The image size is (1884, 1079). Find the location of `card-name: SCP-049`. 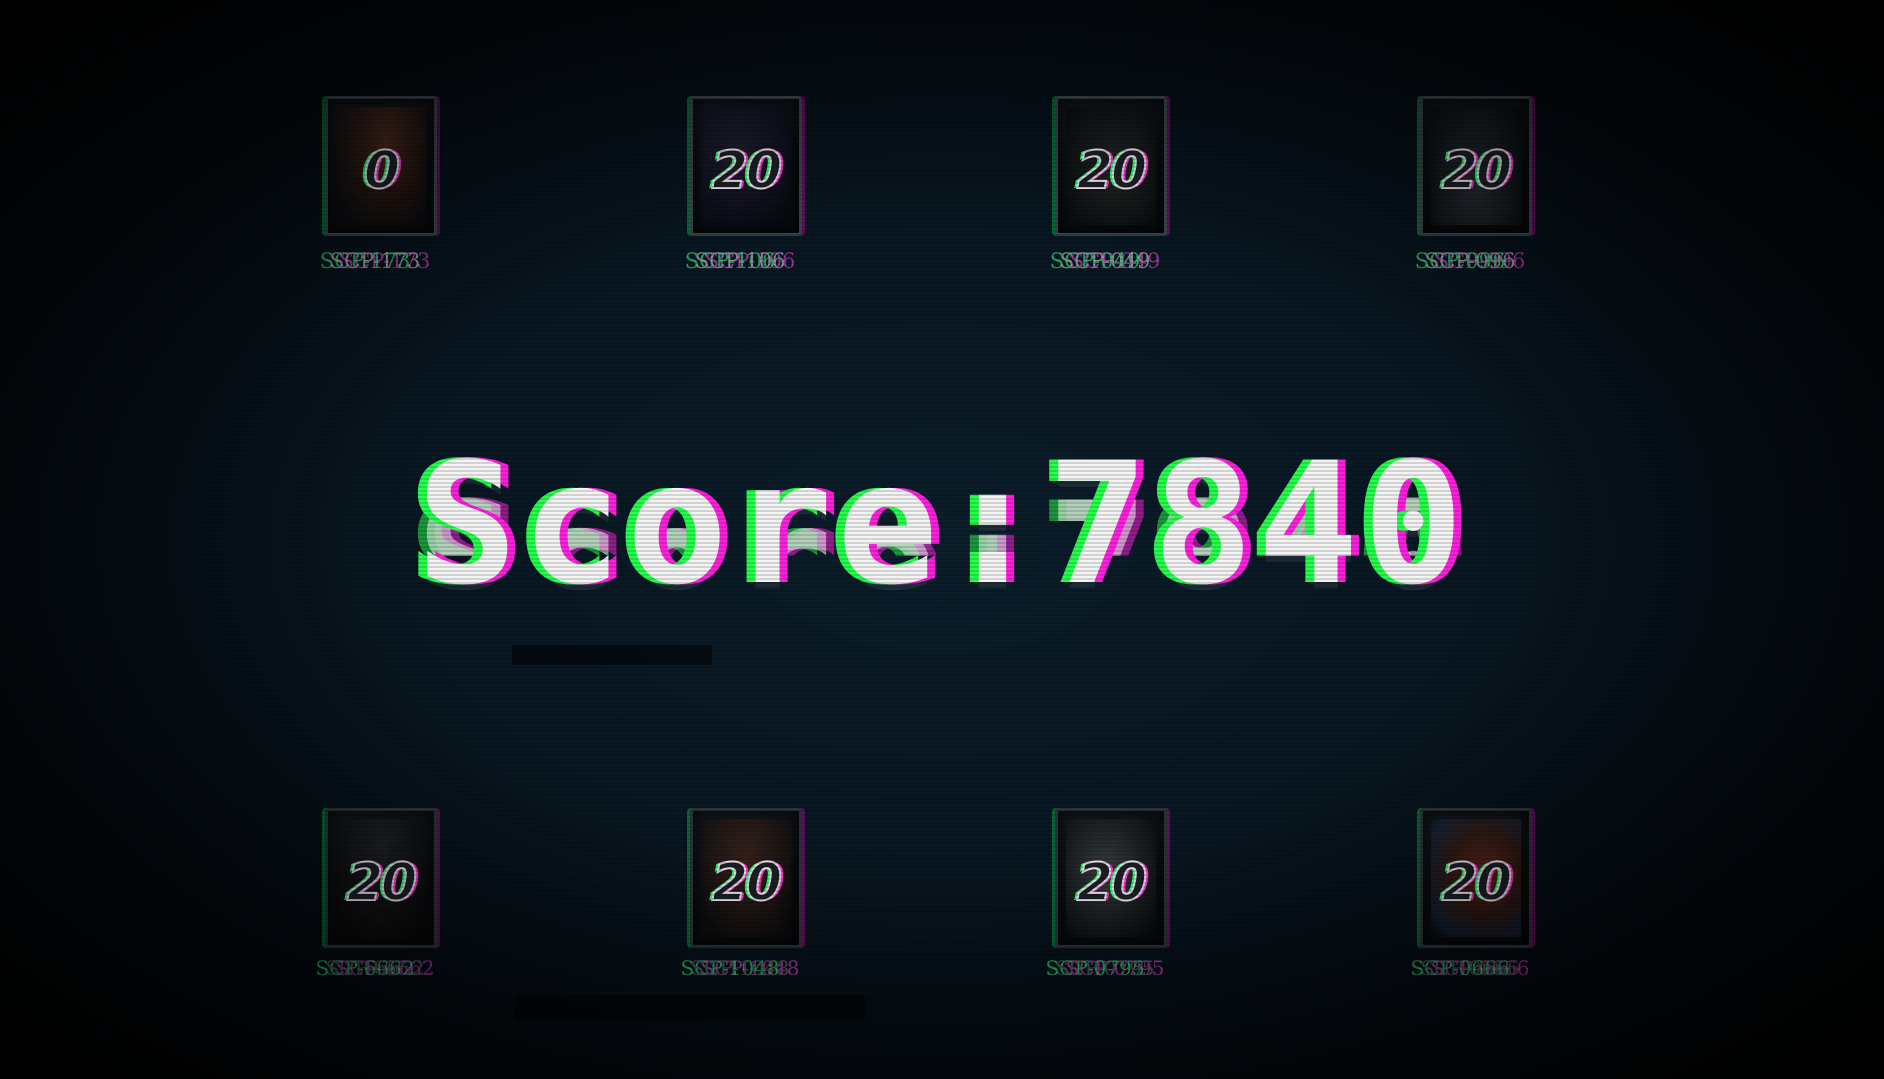

card-name: SCP-049 is located at coordinates (1105, 261).